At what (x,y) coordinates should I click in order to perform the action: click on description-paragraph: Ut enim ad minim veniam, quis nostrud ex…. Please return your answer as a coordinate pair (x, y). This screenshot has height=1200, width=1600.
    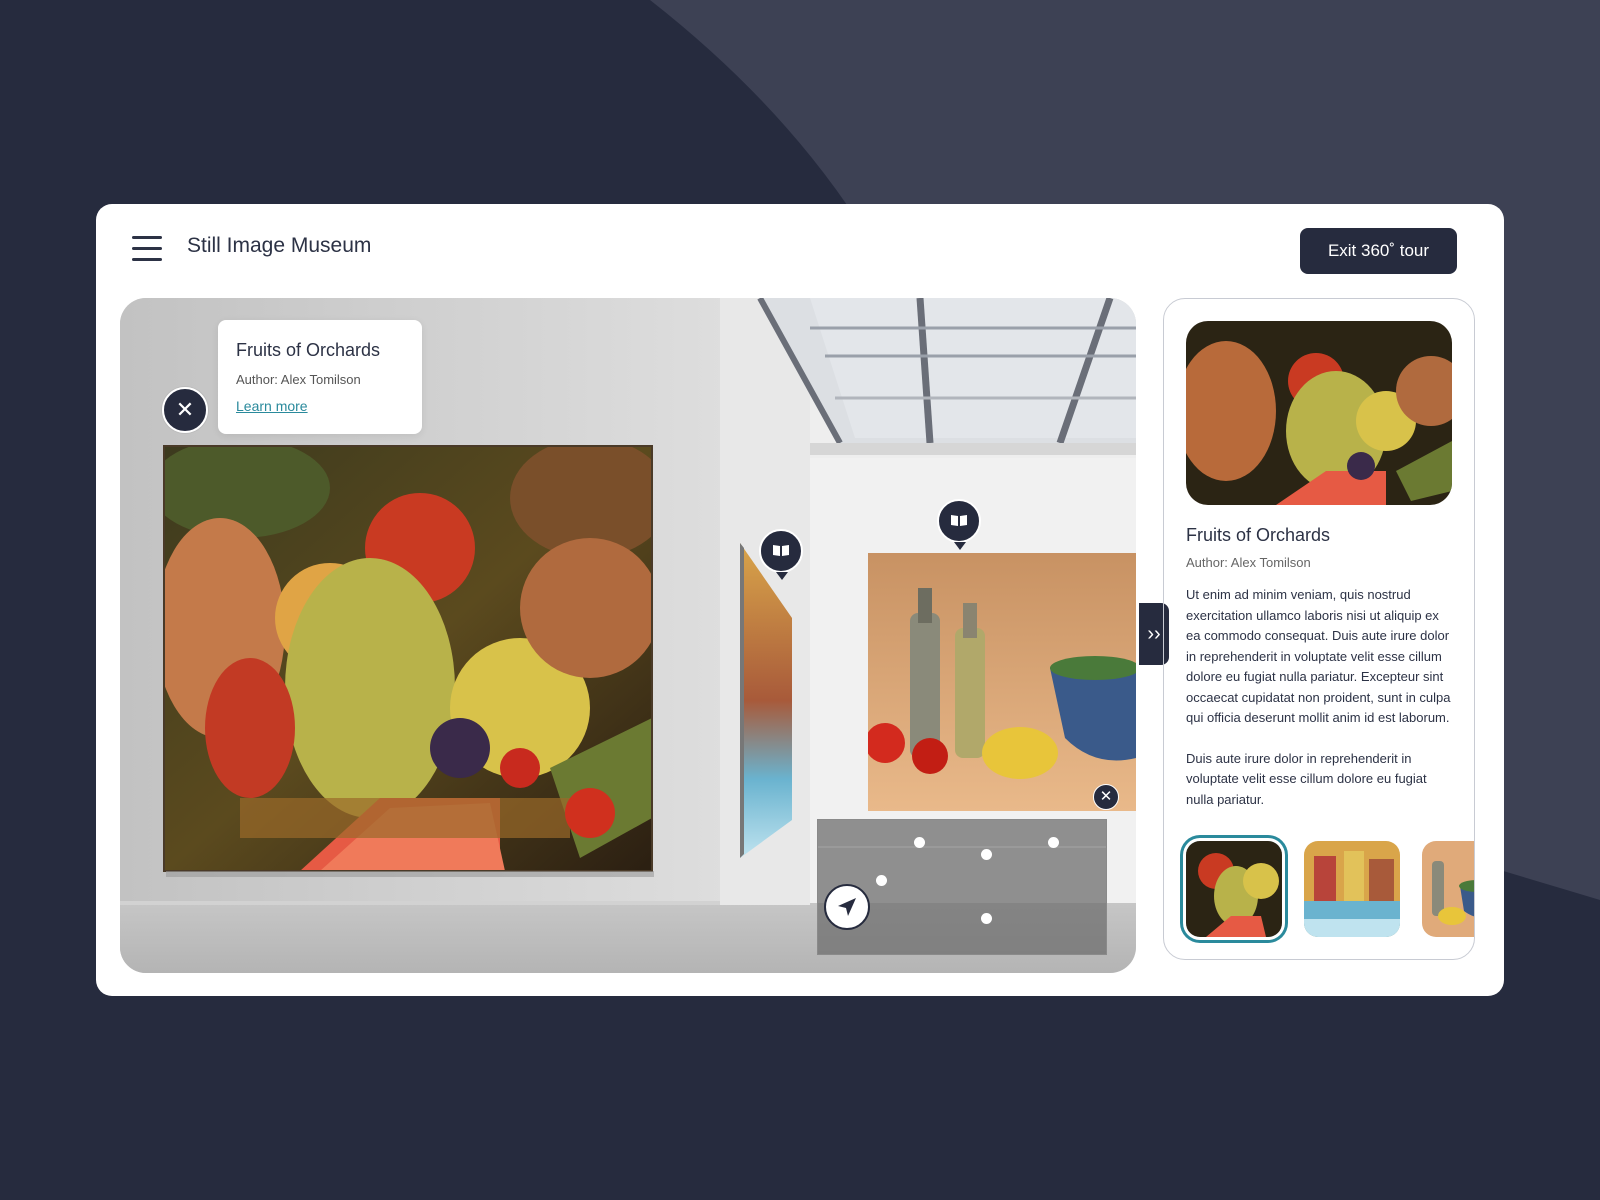
    Looking at the image, I should click on (1318, 656).